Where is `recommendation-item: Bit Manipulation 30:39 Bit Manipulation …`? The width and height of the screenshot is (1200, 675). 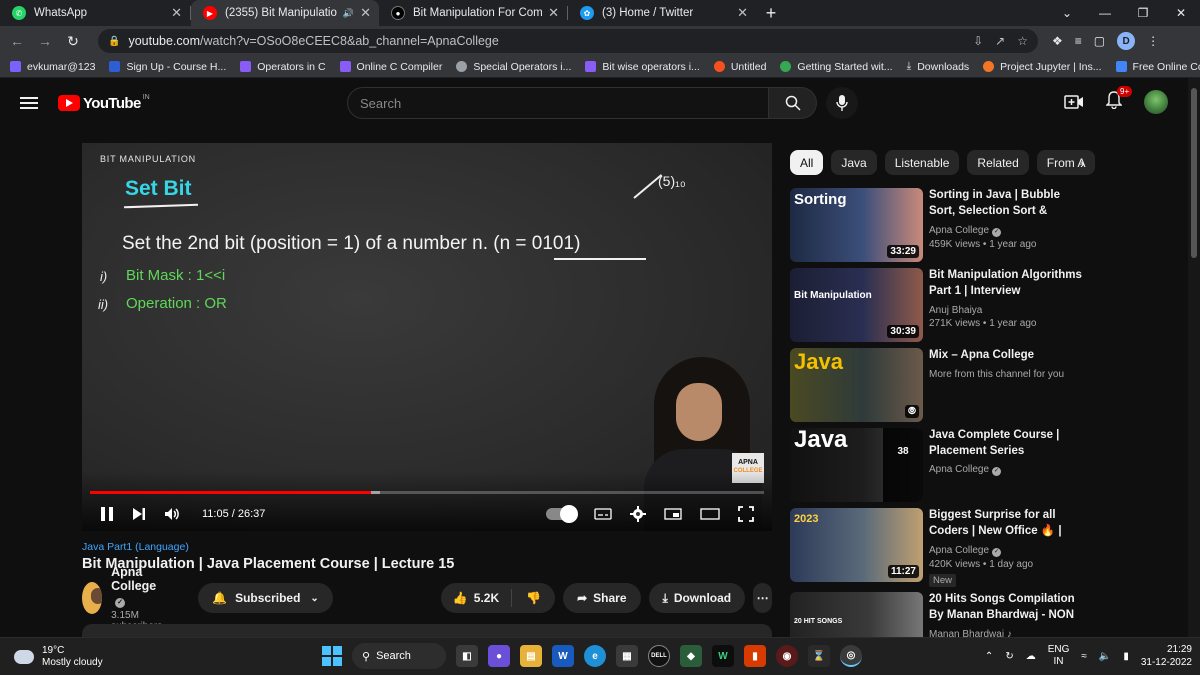
recommendation-item: Bit Manipulation 30:39 Bit Manipulation … is located at coordinates (985, 308).